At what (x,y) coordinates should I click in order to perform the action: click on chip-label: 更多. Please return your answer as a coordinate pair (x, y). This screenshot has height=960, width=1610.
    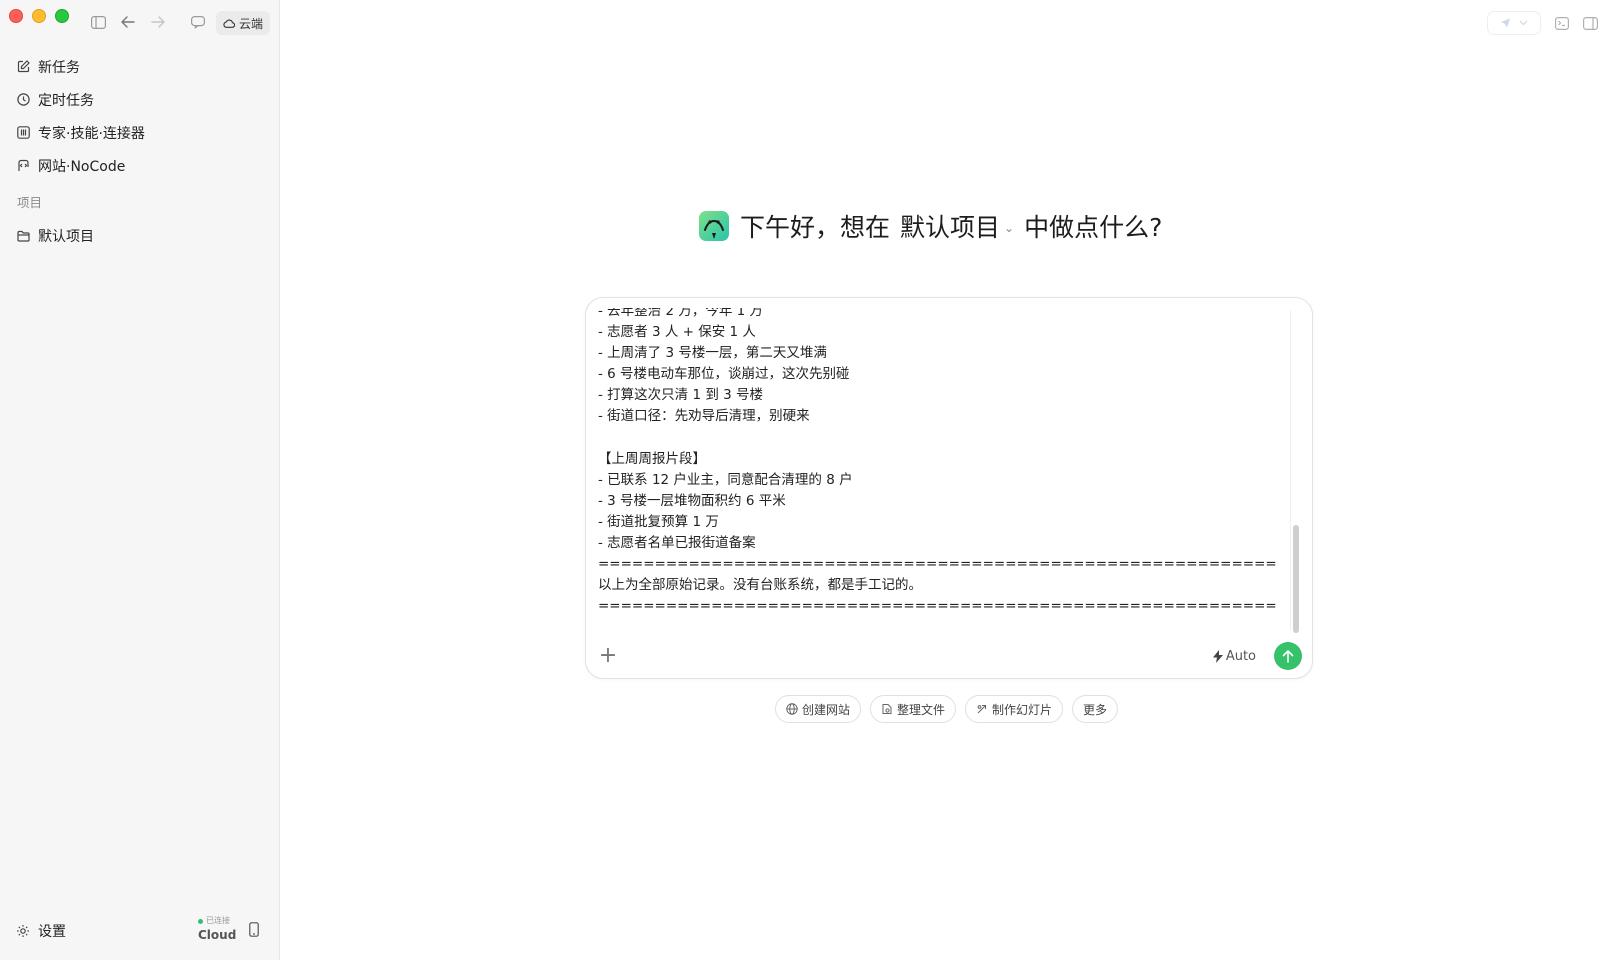
    Looking at the image, I should click on (1095, 709).